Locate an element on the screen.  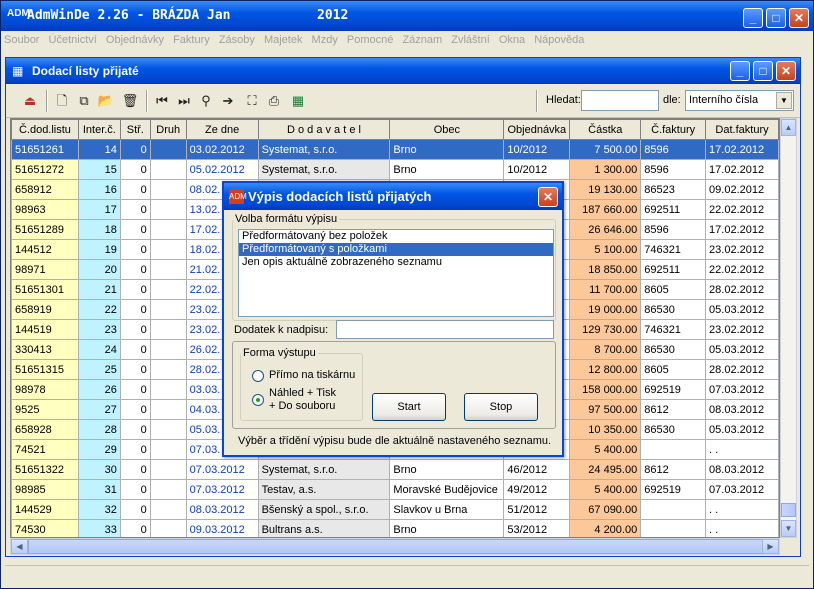
dle-select: Interního čísla ▼ is located at coordinates (739, 100).